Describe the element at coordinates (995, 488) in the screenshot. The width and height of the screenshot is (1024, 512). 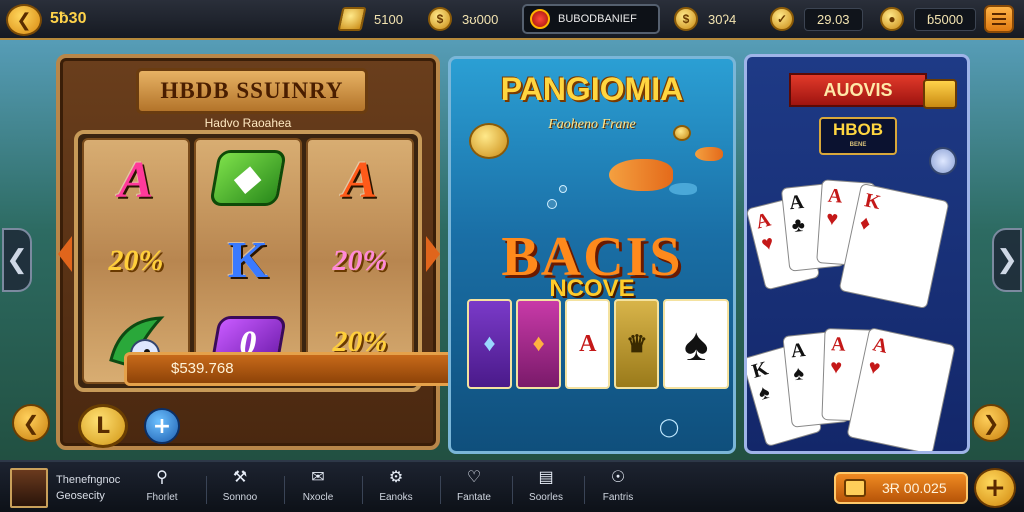
I see `add-plus-icon: +` at that location.